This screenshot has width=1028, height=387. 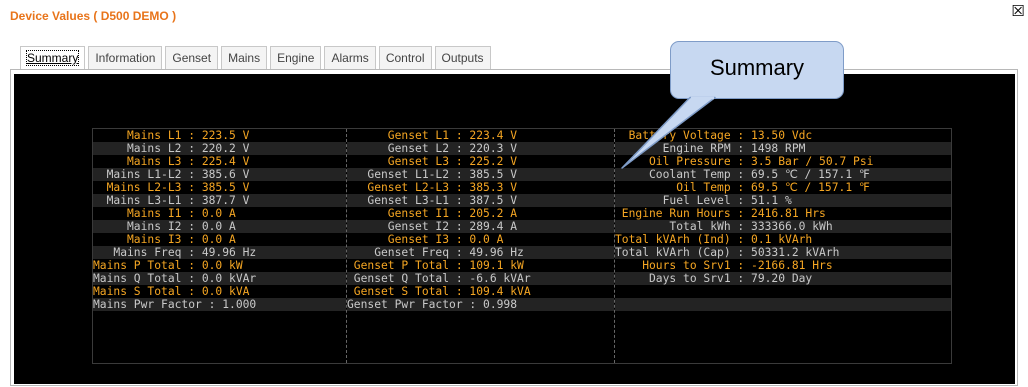 I want to click on genset-value-row: Genset I1 : 205.2 A, so click(x=432, y=213).